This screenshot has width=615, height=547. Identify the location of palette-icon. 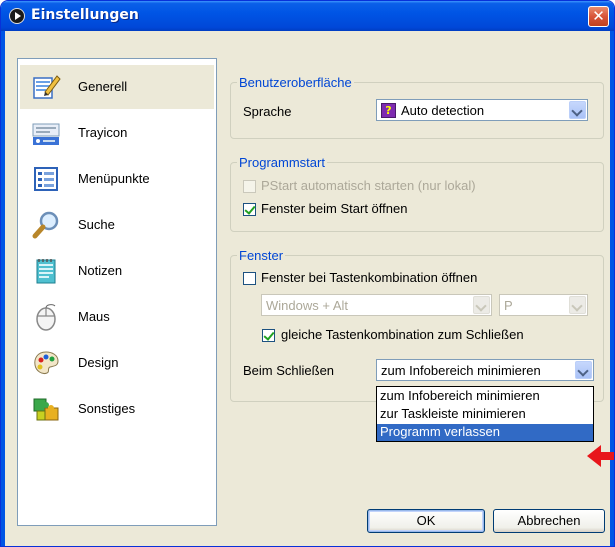
(46, 363).